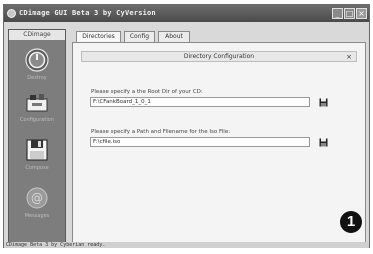 The image size is (373, 254). I want to click on sidebar-item-destroy: Destroy, so click(37, 71).